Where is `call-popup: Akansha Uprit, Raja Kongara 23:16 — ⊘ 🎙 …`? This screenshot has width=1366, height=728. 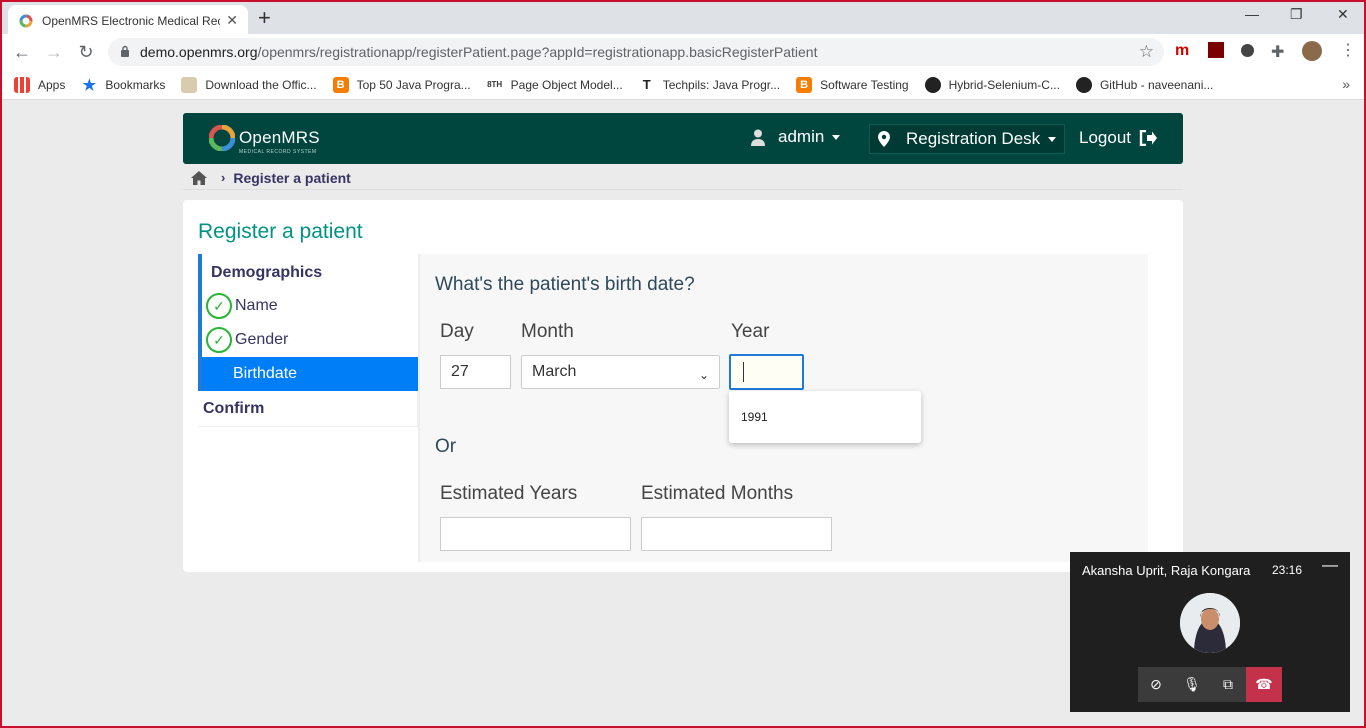 call-popup: Akansha Uprit, Raja Kongara 23:16 — ⊘ 🎙 … is located at coordinates (1210, 632).